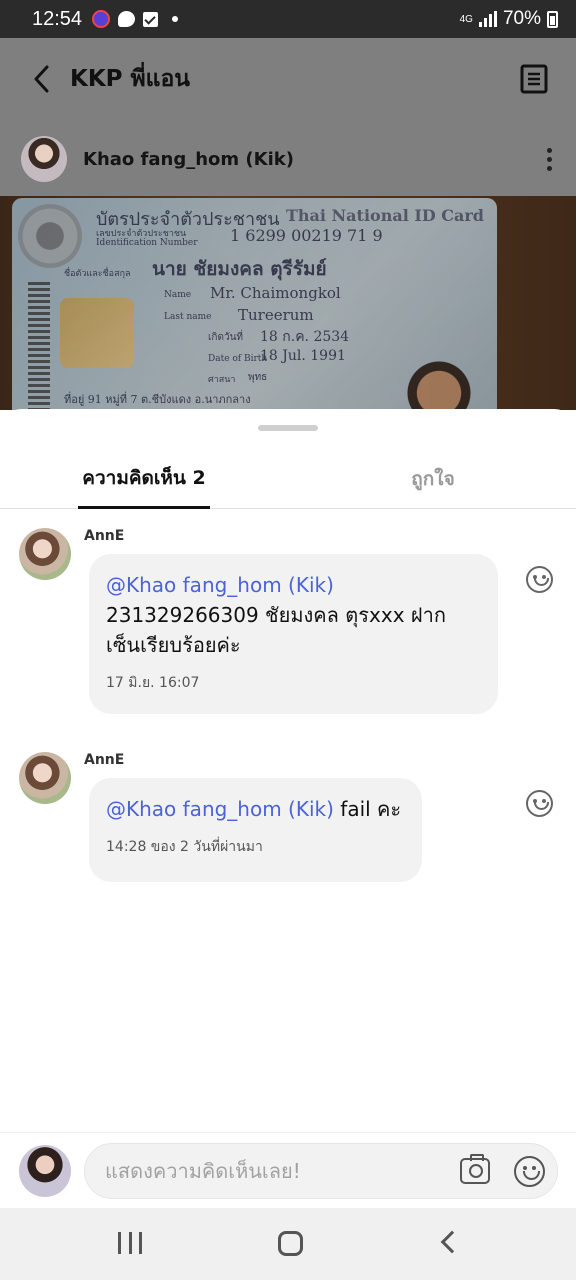 Image resolution: width=576 pixels, height=1280 pixels. I want to click on card-name-th: นาย ชัยมงคล ตุรีรัมย์, so click(239, 269).